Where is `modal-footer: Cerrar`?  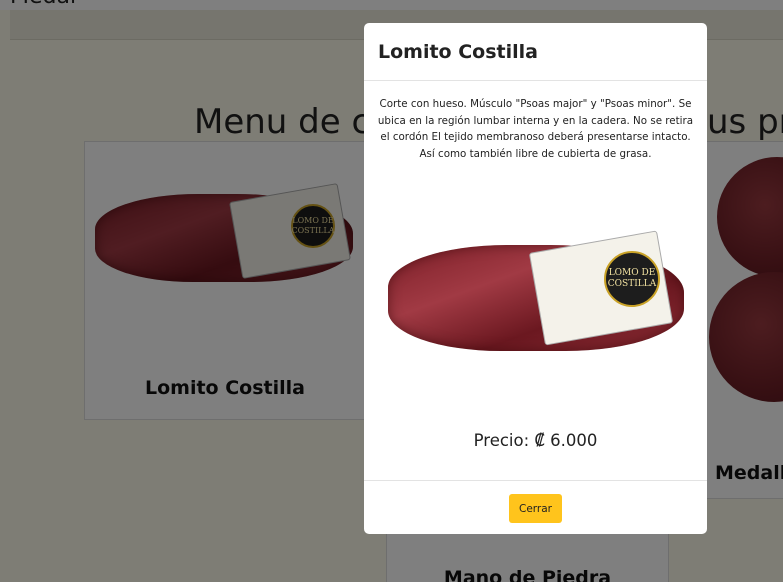 modal-footer: Cerrar is located at coordinates (535, 507).